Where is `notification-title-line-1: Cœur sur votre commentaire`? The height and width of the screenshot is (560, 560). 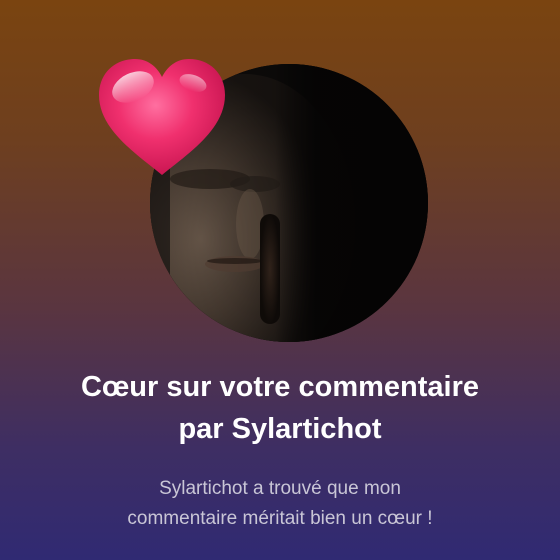 notification-title-line-1: Cœur sur votre commentaire is located at coordinates (280, 387).